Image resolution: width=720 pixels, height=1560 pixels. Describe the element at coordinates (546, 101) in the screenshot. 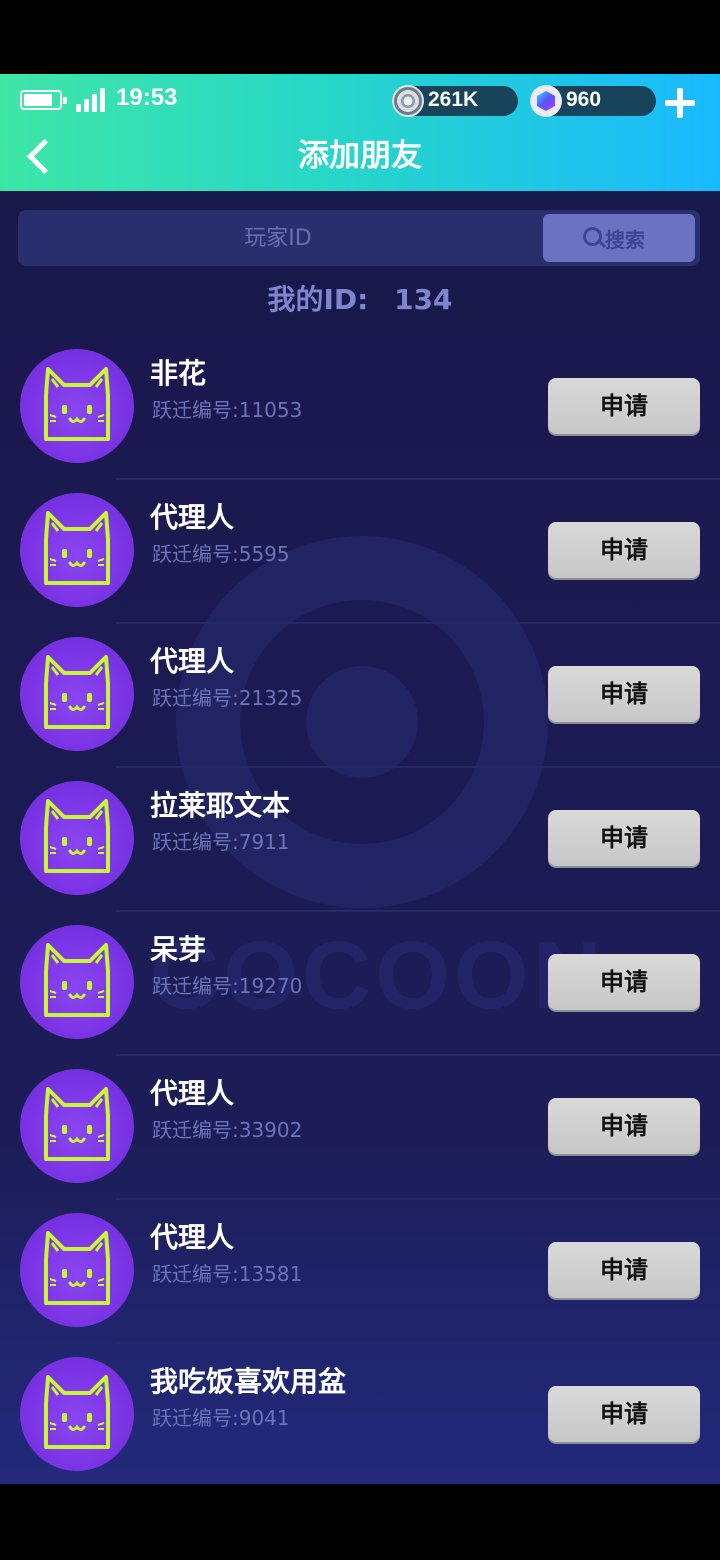

I see `gem-icon` at that location.